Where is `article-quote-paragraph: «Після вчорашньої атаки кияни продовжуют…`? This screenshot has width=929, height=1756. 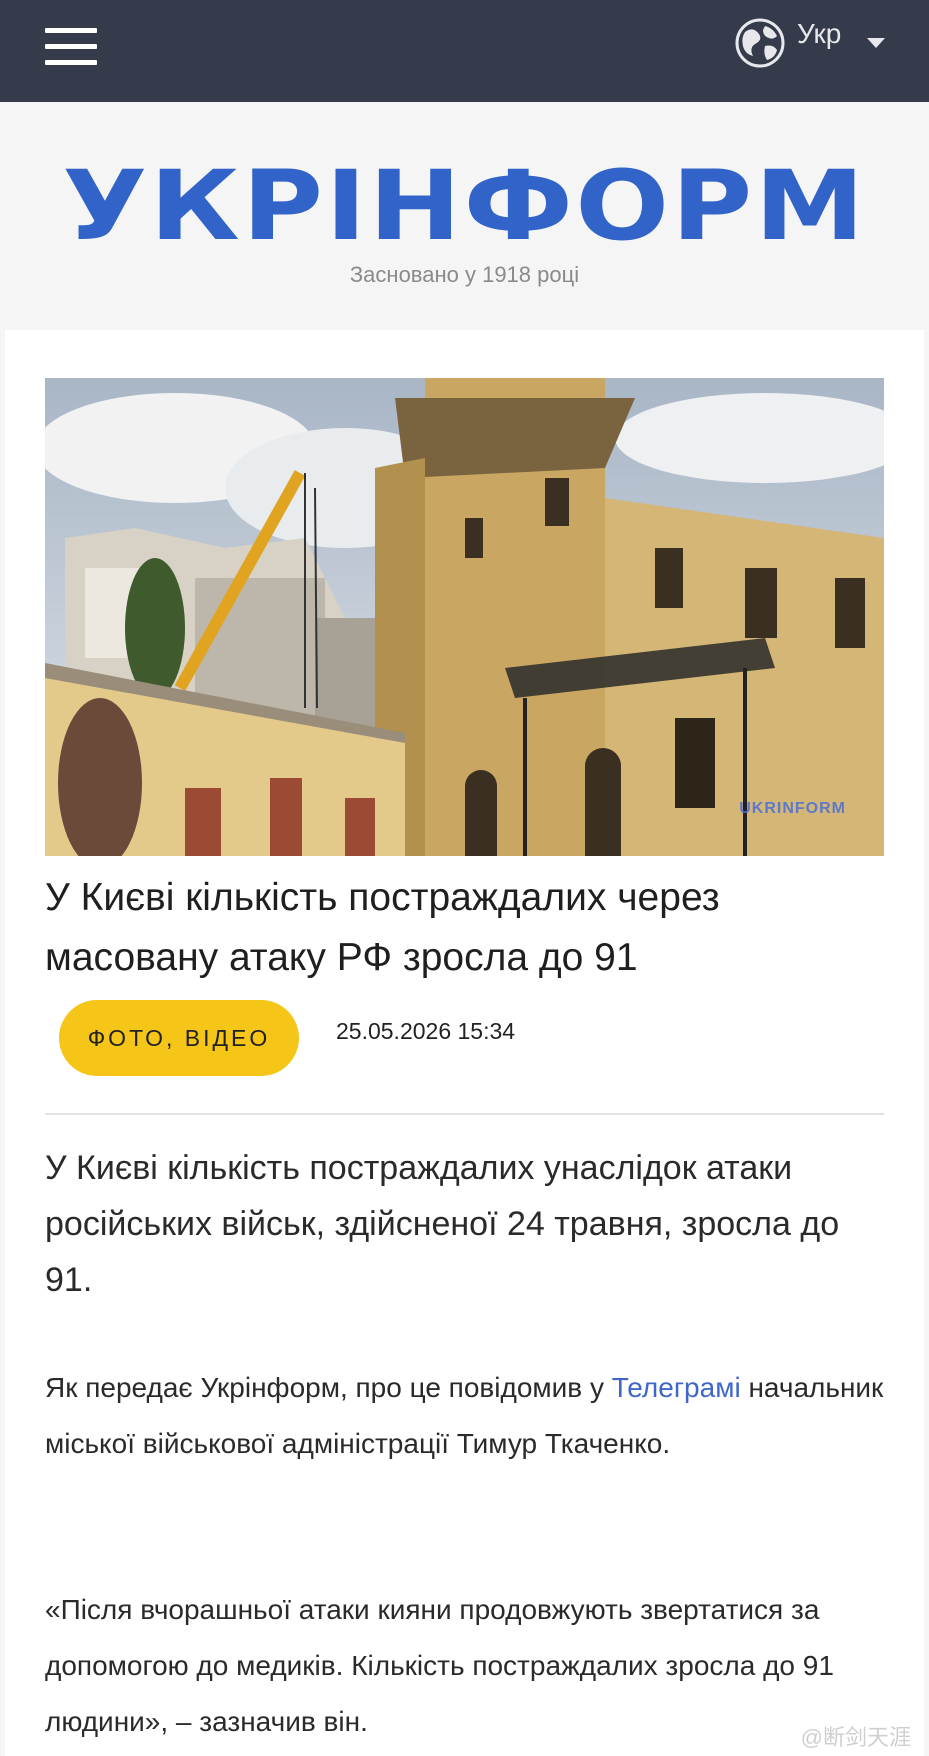
article-quote-paragraph: «Після вчорашньої атаки кияни продовжуют… is located at coordinates (439, 1665).